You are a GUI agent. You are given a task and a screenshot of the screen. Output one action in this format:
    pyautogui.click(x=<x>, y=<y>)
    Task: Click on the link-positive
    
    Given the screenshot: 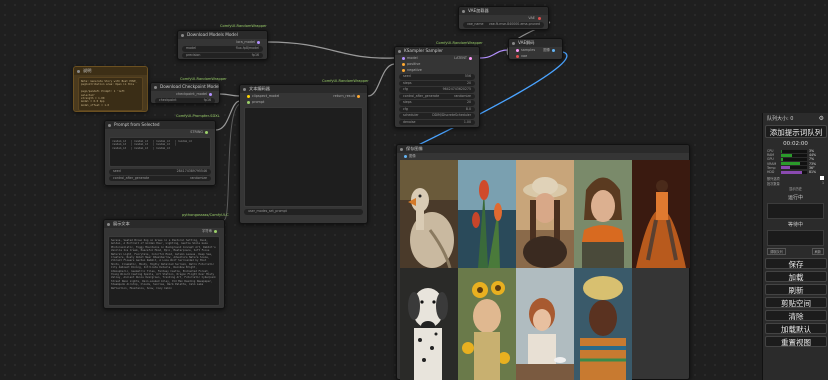 What is the action you would take?
    pyautogui.click(x=381, y=80)
    